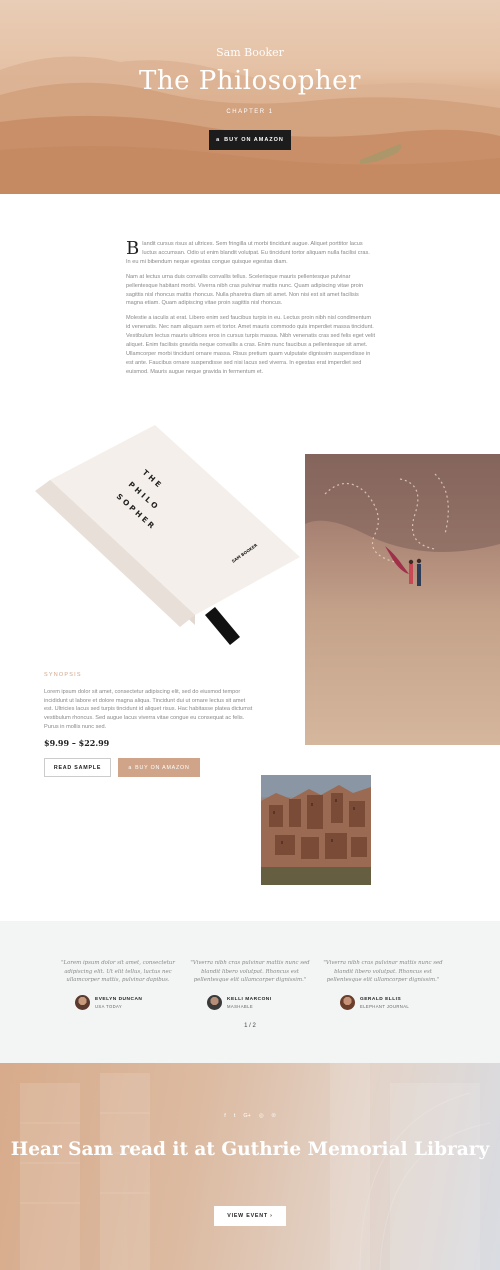 The width and height of the screenshot is (500, 1270). Describe the element at coordinates (225, 1116) in the screenshot. I see `facebook-icon: f` at that location.